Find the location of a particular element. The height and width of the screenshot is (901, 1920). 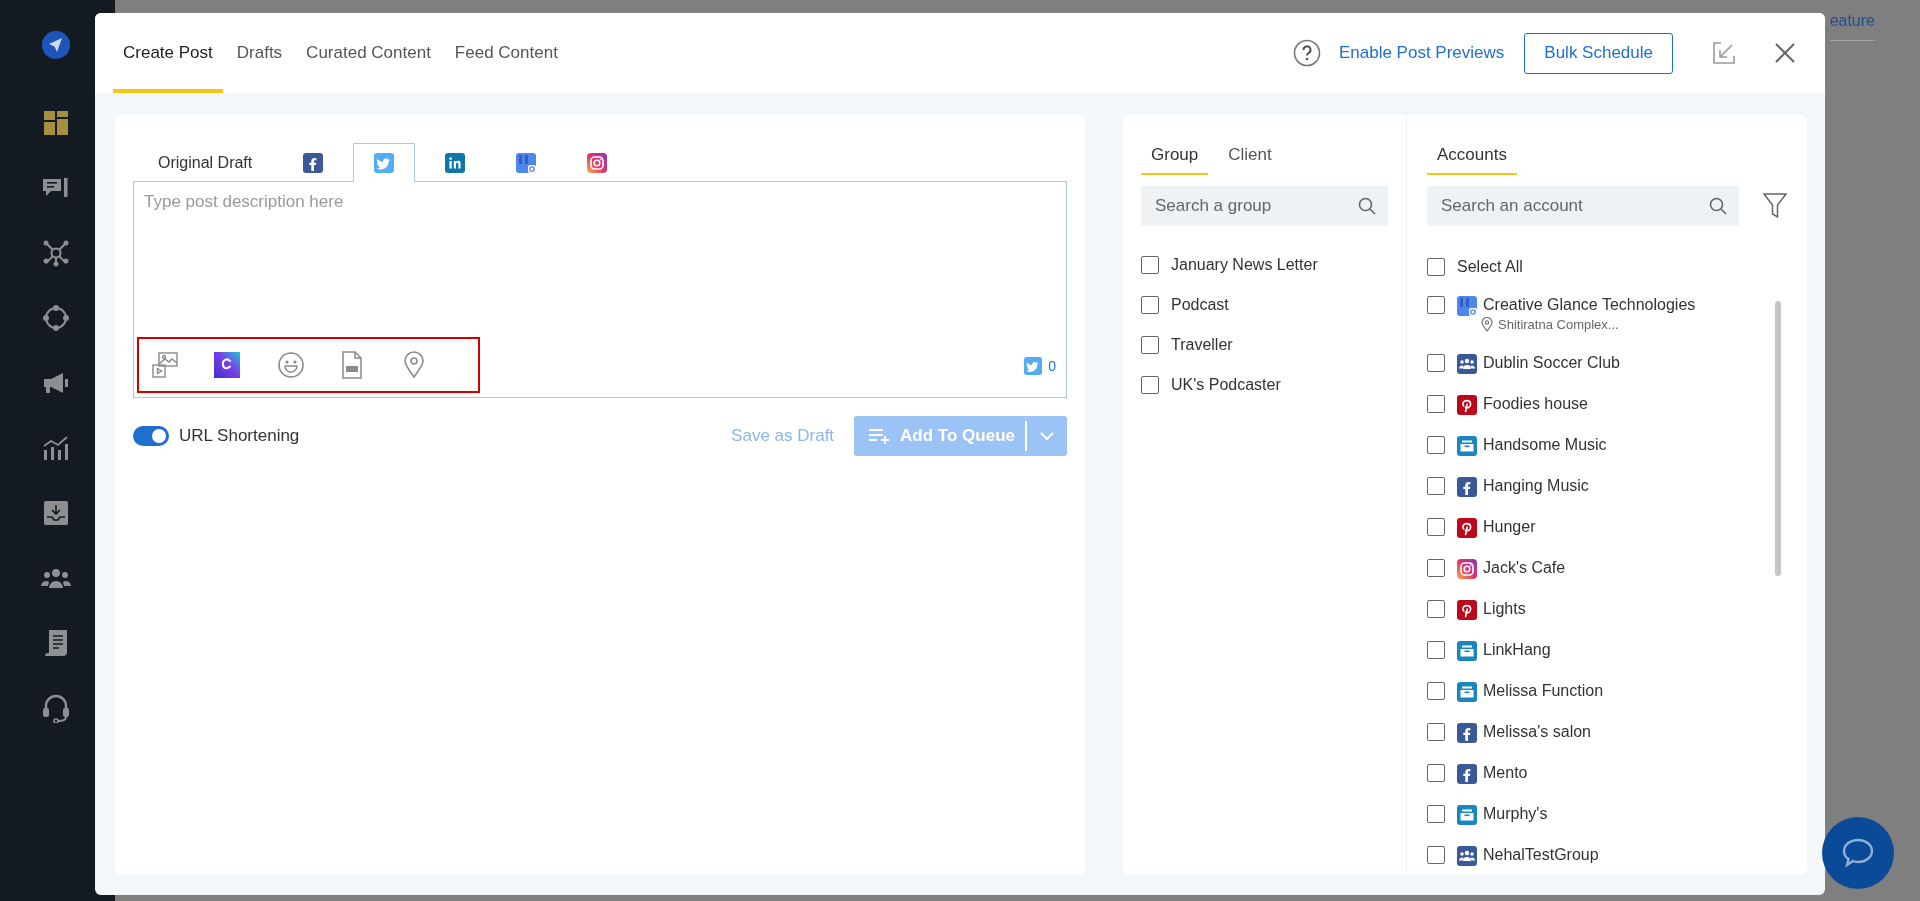

account-name: Melissa's salon is located at coordinates (1537, 731).